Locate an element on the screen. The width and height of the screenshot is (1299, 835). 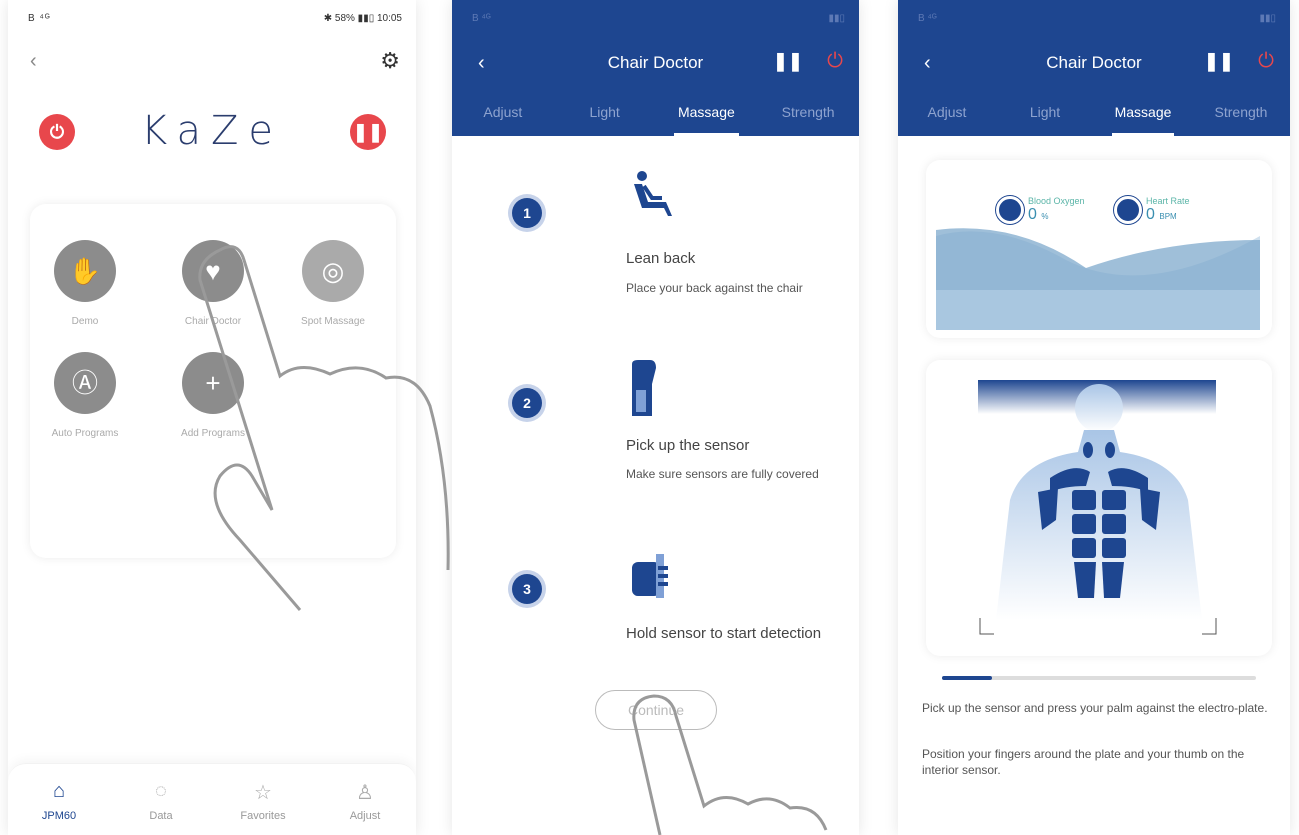
home-icon: ⌂ is located at coordinates (59, 791).